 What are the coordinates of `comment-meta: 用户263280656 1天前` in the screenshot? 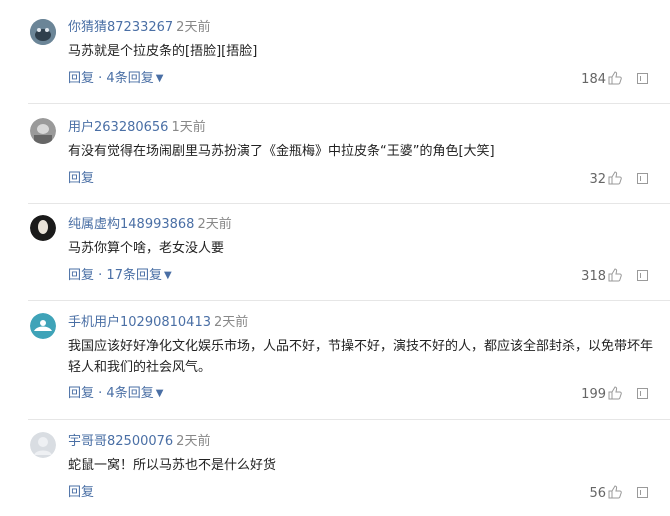 It's located at (137, 128).